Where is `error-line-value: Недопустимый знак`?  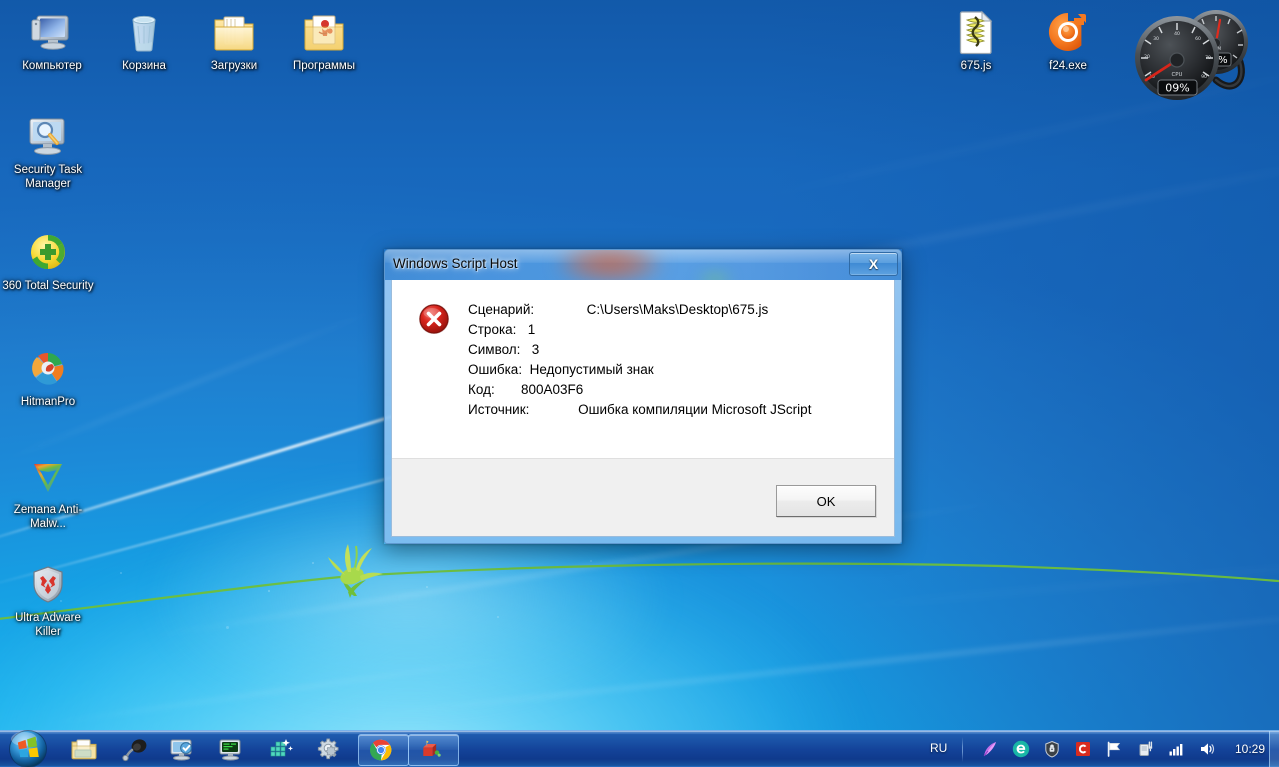
error-line-value: Недопустимый знак is located at coordinates (591, 369).